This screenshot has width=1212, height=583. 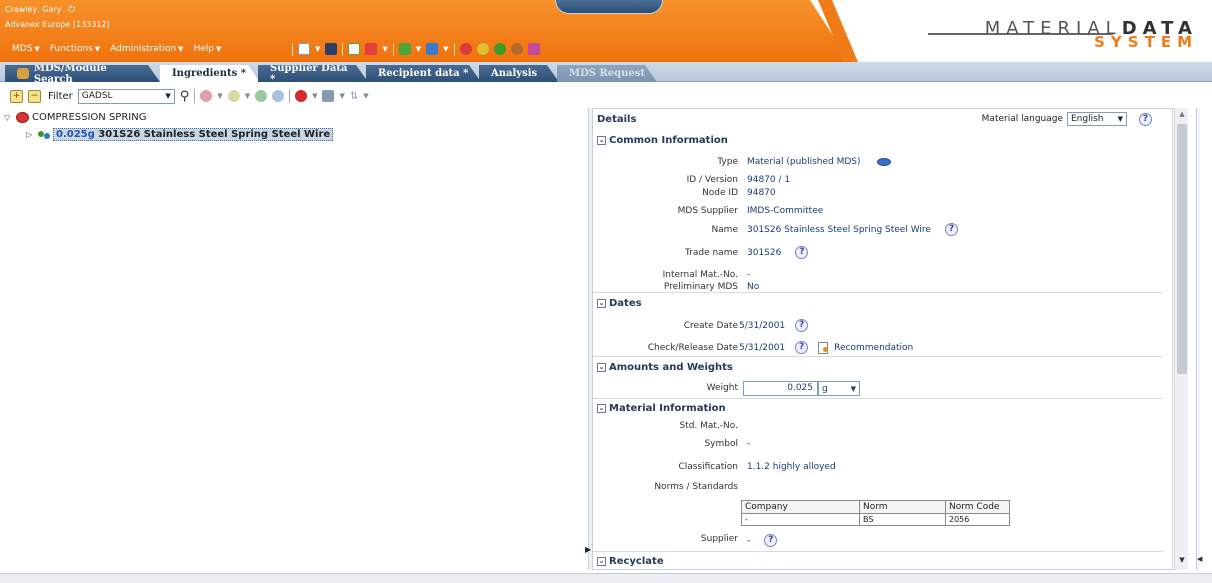 I want to click on tree-node-weight: 0.025g, so click(x=75, y=134).